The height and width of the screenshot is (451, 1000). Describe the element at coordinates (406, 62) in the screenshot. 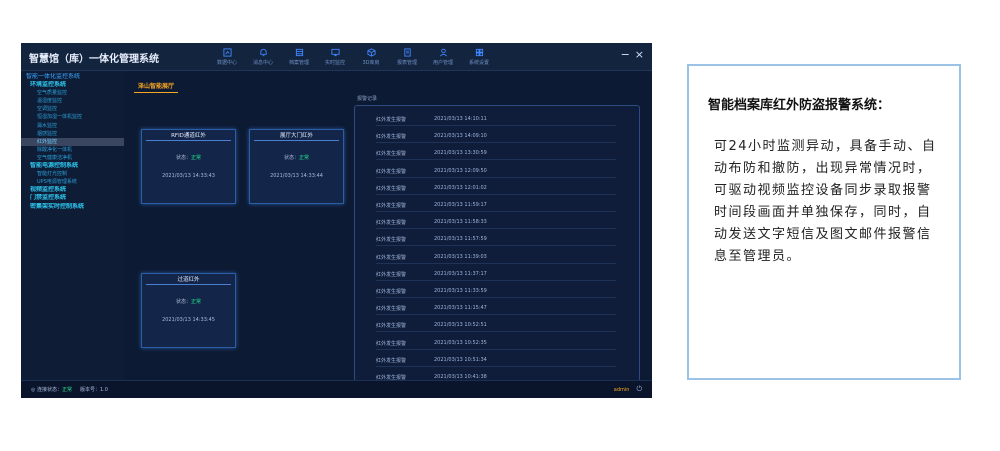

I see `nav-label: 报表管理` at that location.